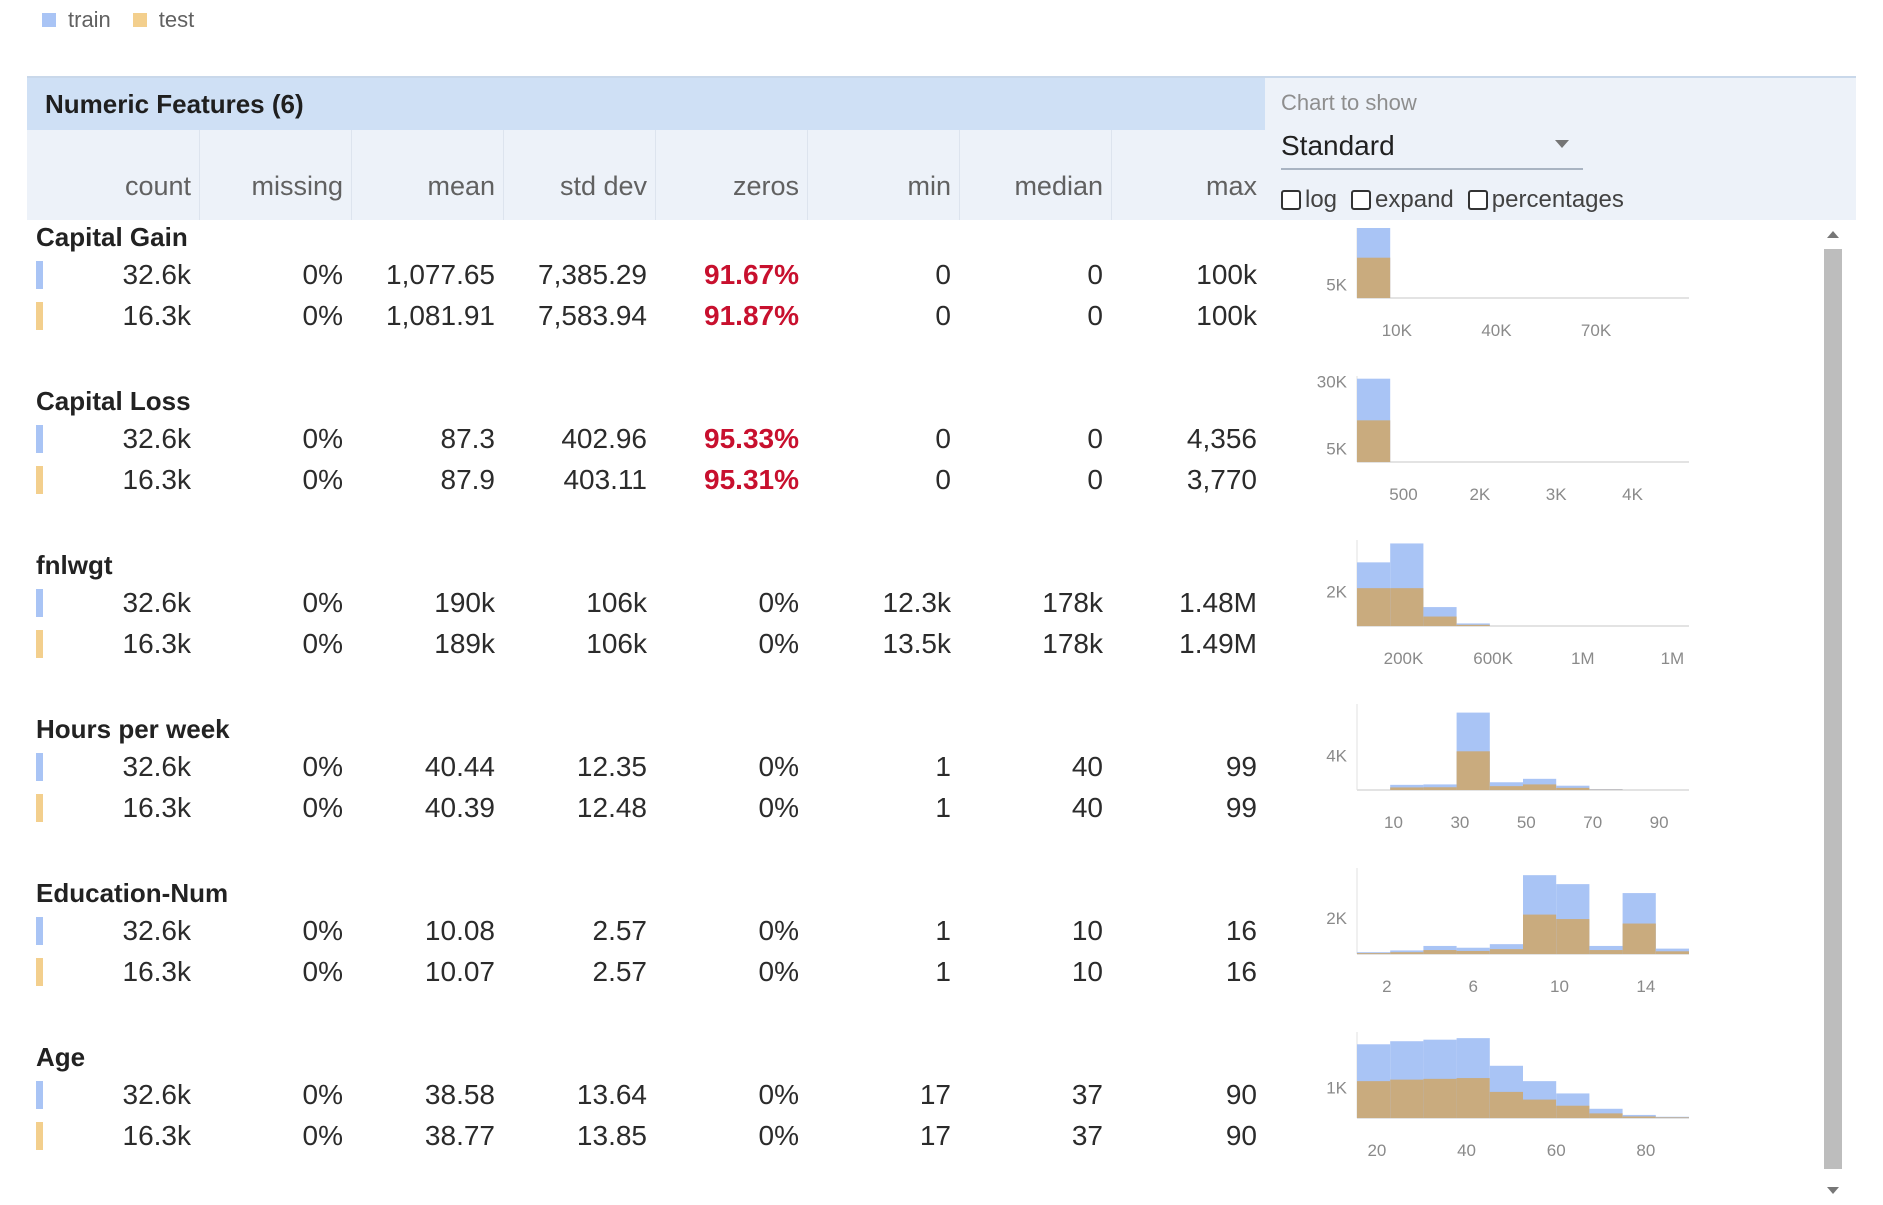 Image resolution: width=1883 pixels, height=1205 pixels. I want to click on cell-mean: 87.3, so click(427, 439).